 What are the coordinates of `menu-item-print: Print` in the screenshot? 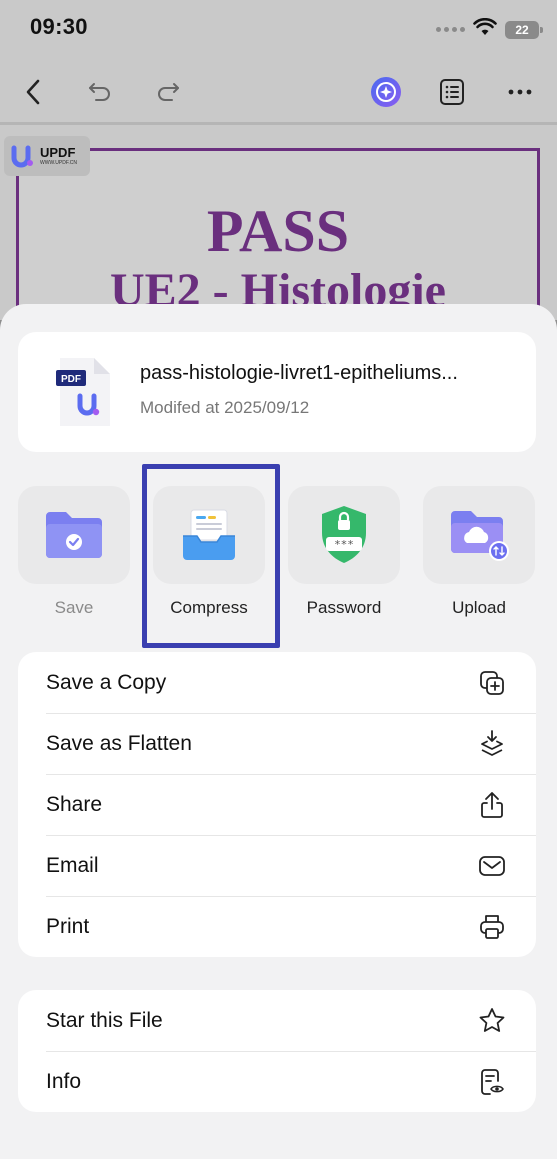 It's located at (277, 926).